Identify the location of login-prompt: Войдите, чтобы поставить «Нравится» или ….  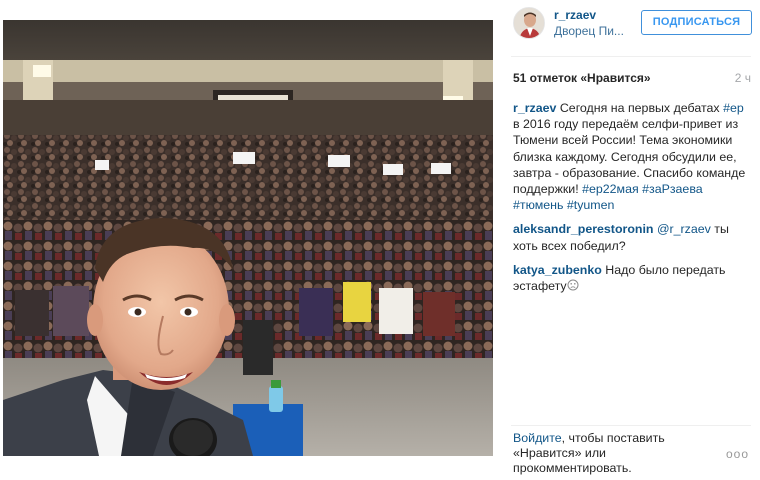
(603, 453).